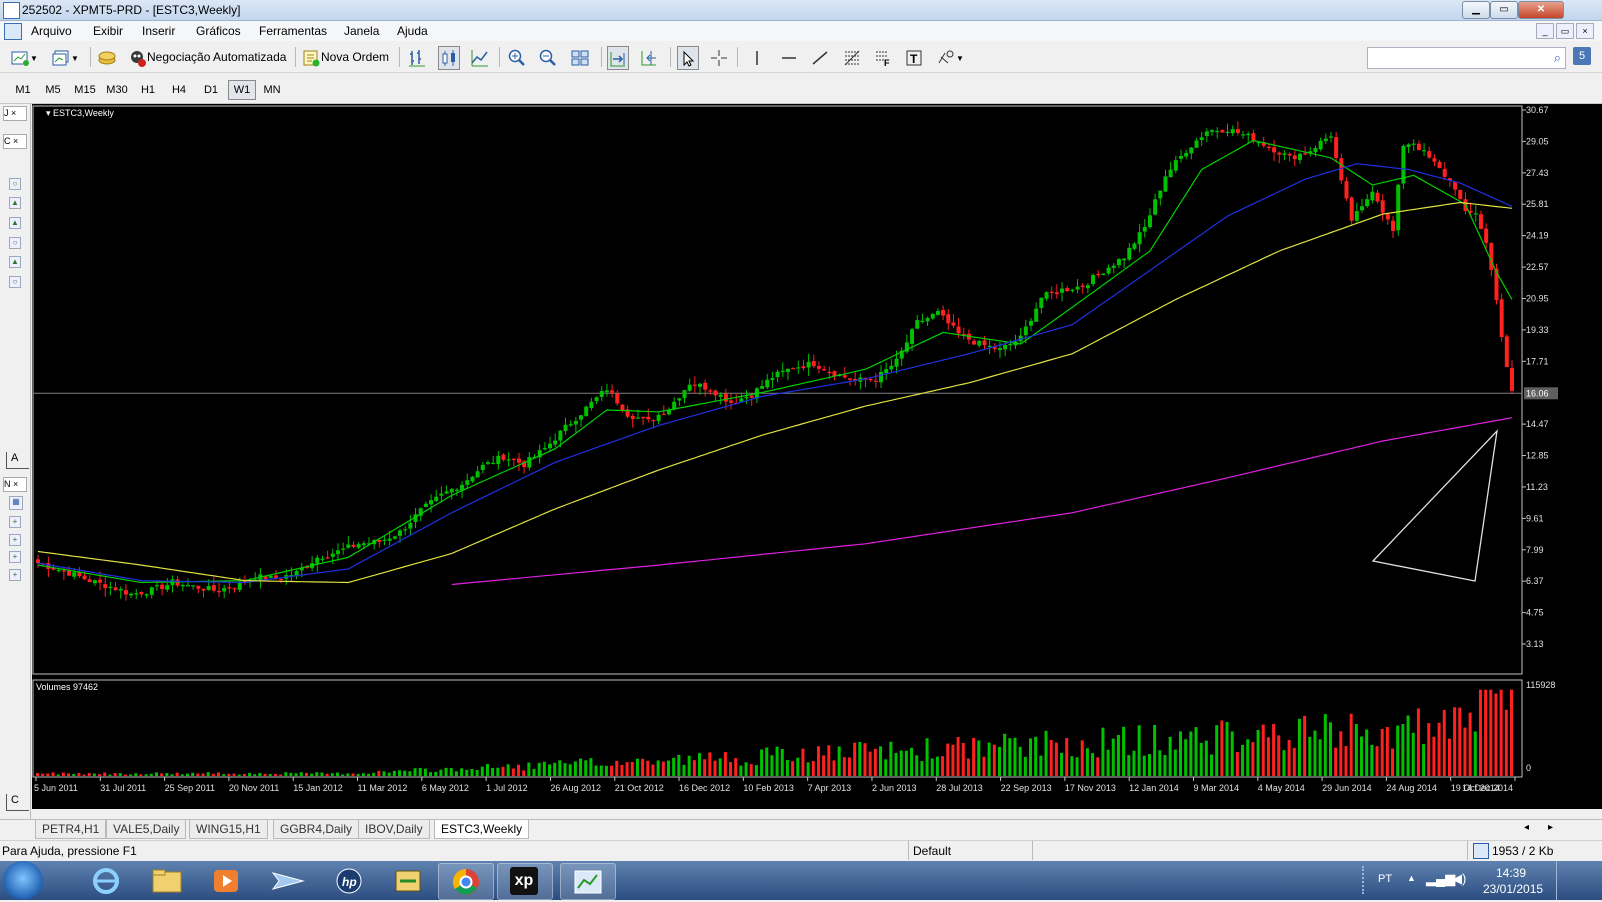 Image resolution: width=1602 pixels, height=902 pixels. What do you see at coordinates (412, 31) in the screenshot?
I see `menu-ajuda: Ajuda` at bounding box center [412, 31].